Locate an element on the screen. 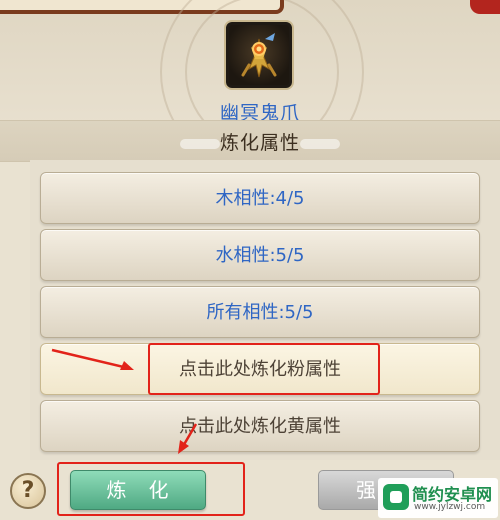 Image resolution: width=500 pixels, height=520 pixels. refine-button-label: 炼 化 is located at coordinates (138, 490).